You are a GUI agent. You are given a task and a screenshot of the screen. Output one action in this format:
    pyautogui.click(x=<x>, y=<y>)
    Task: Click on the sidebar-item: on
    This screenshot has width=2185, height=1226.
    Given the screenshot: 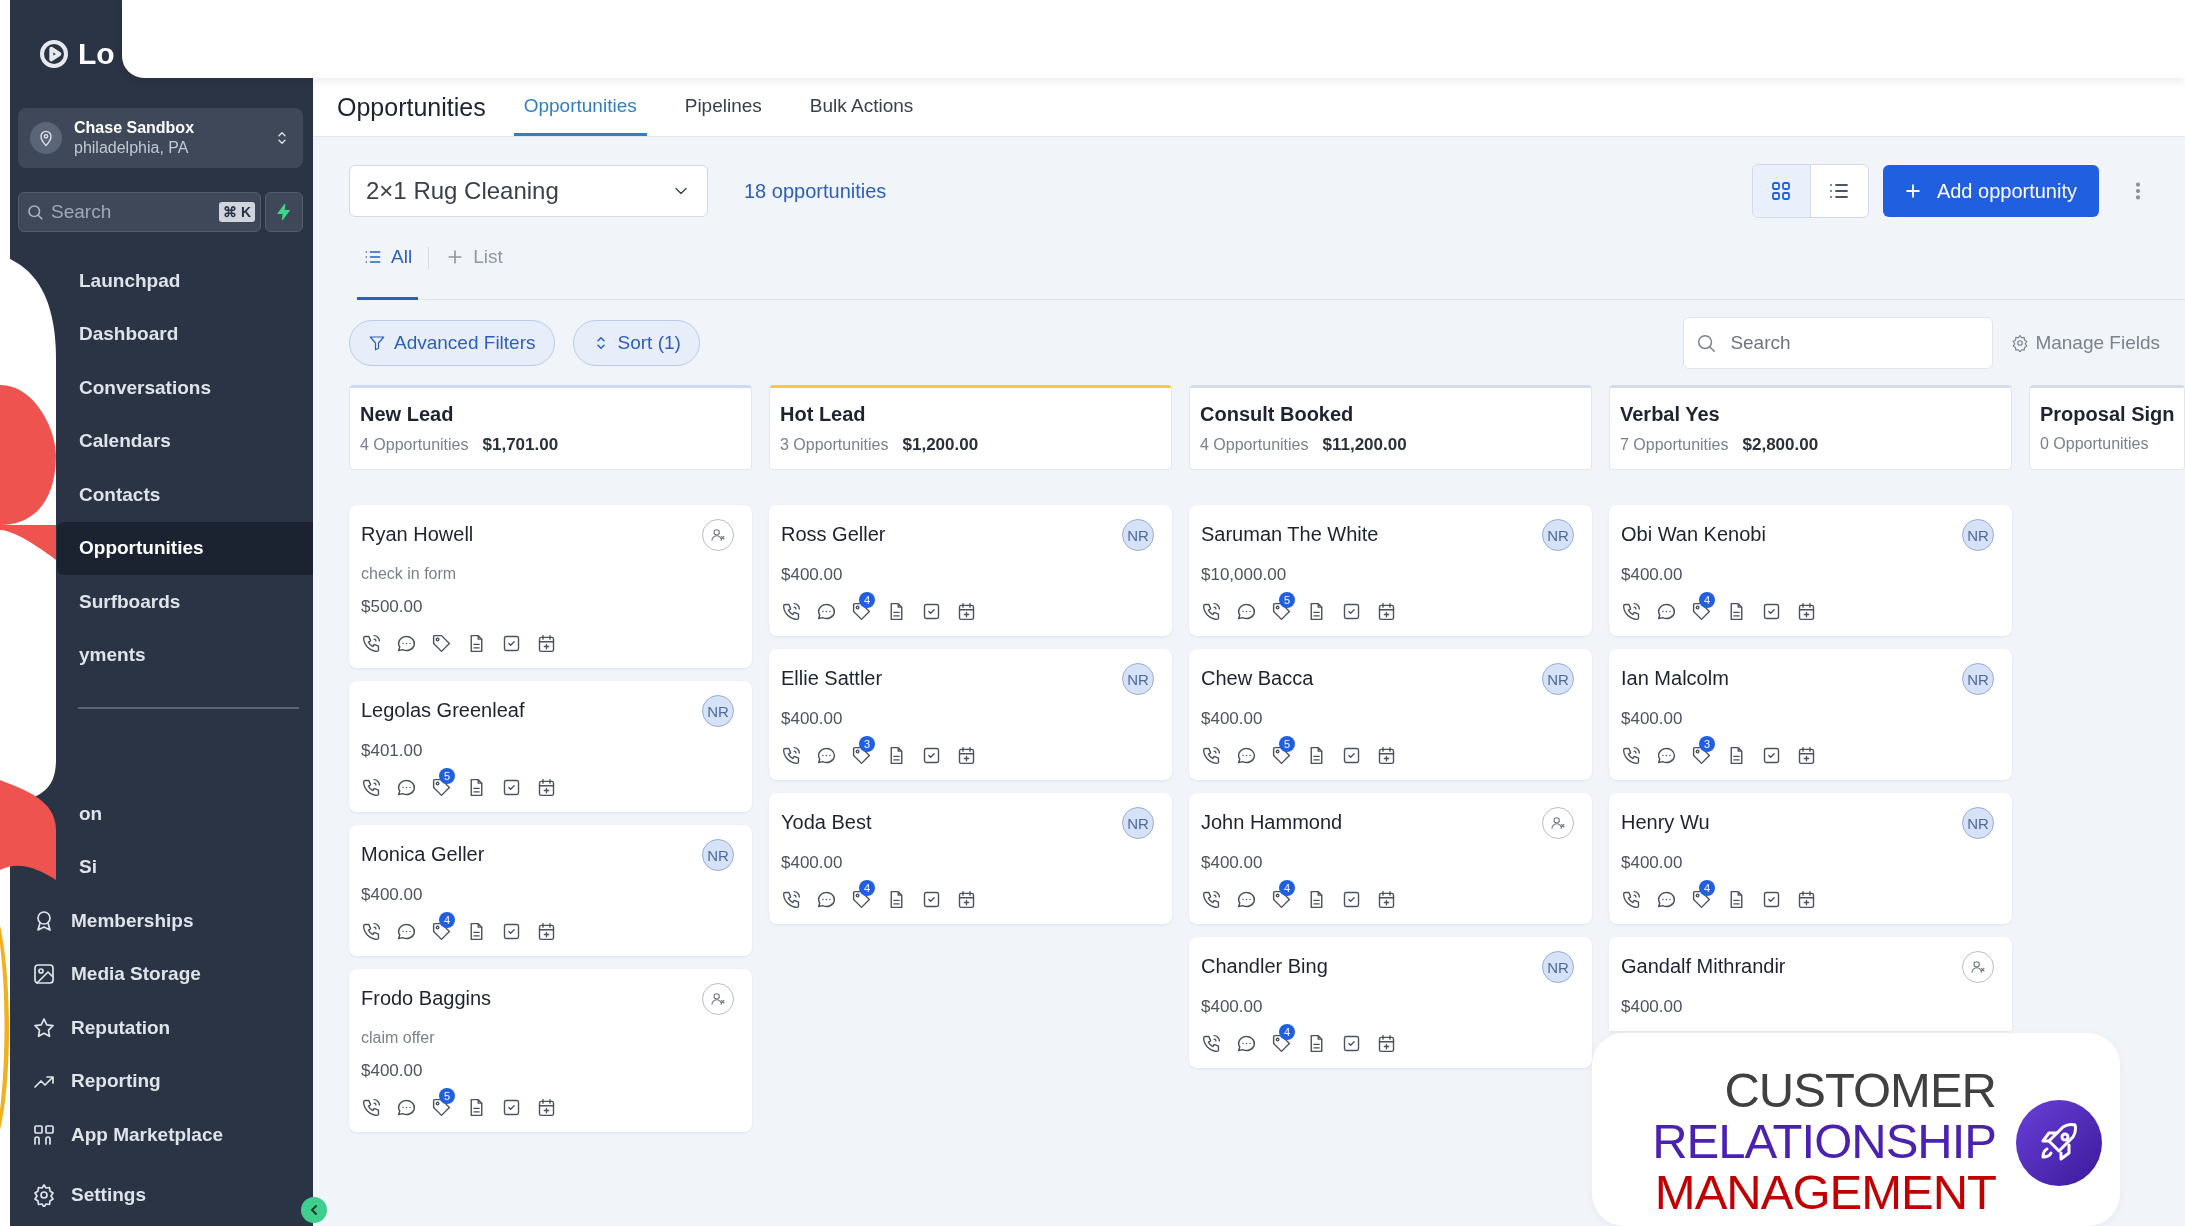 What is the action you would take?
    pyautogui.click(x=185, y=814)
    